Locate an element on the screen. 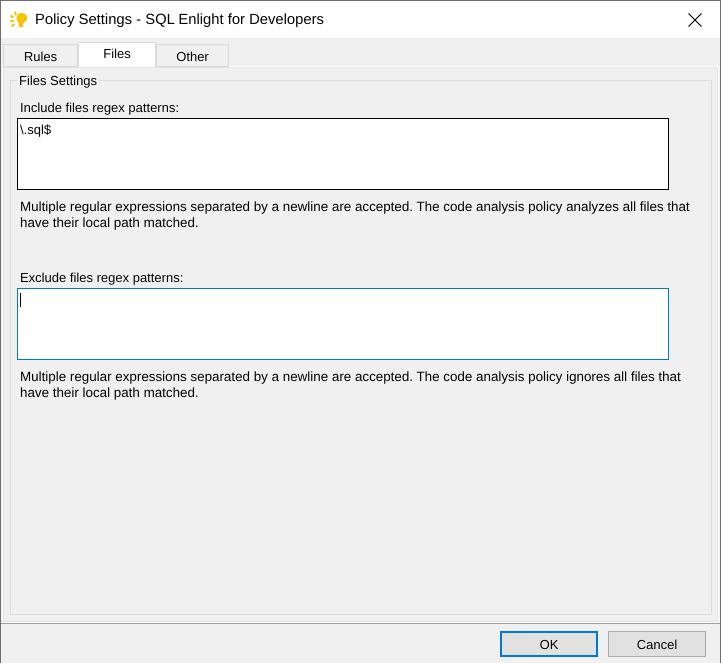 The image size is (721, 663). tab: Other is located at coordinates (192, 55).